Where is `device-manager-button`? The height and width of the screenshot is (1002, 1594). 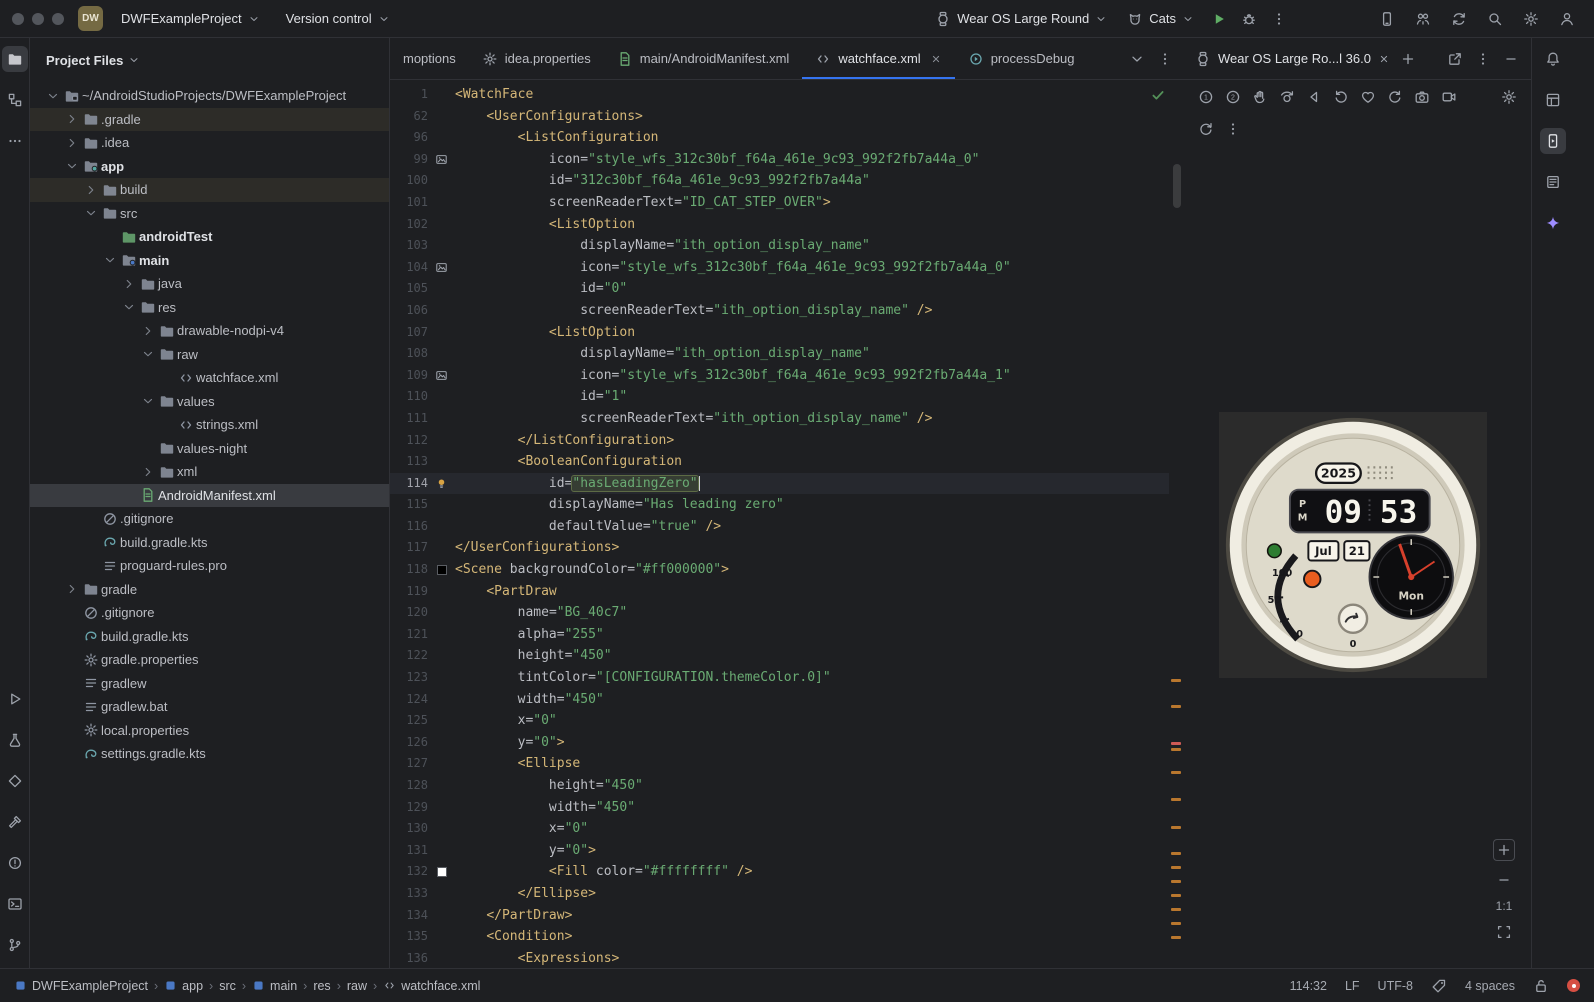
device-manager-button is located at coordinates (1387, 19).